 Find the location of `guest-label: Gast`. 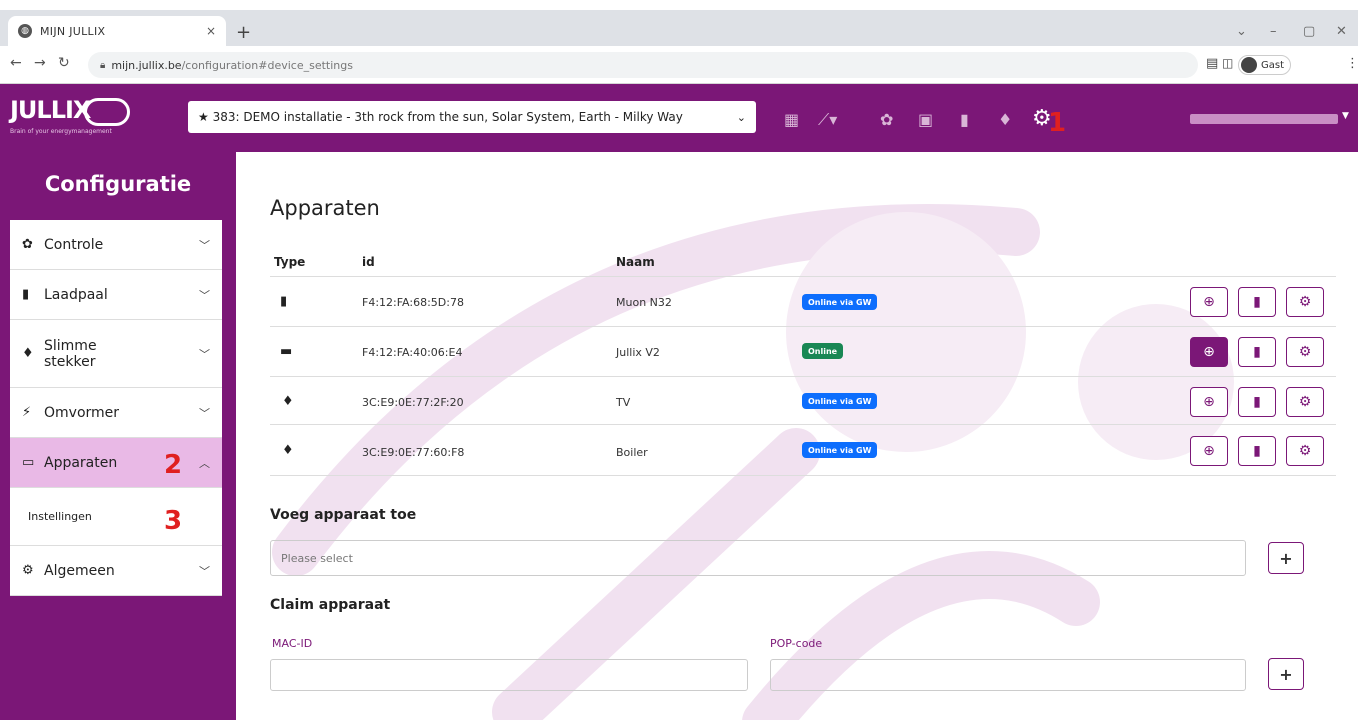

guest-label: Gast is located at coordinates (1273, 65).